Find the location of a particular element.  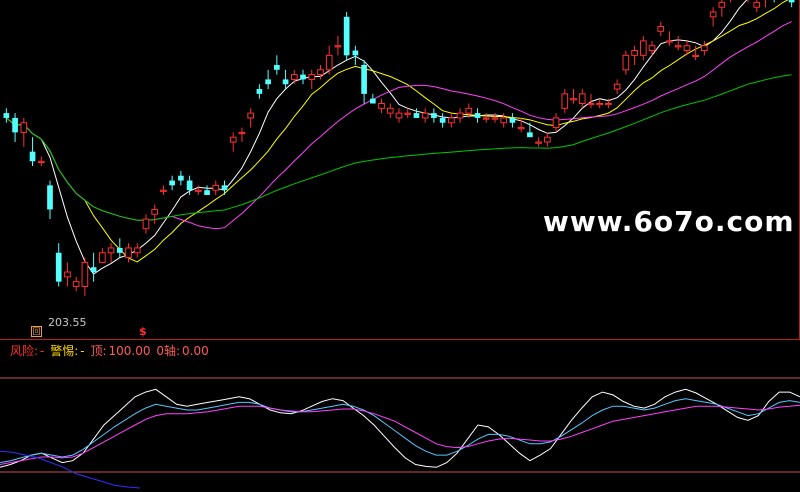

top-label: 顶: is located at coordinates (98, 351).